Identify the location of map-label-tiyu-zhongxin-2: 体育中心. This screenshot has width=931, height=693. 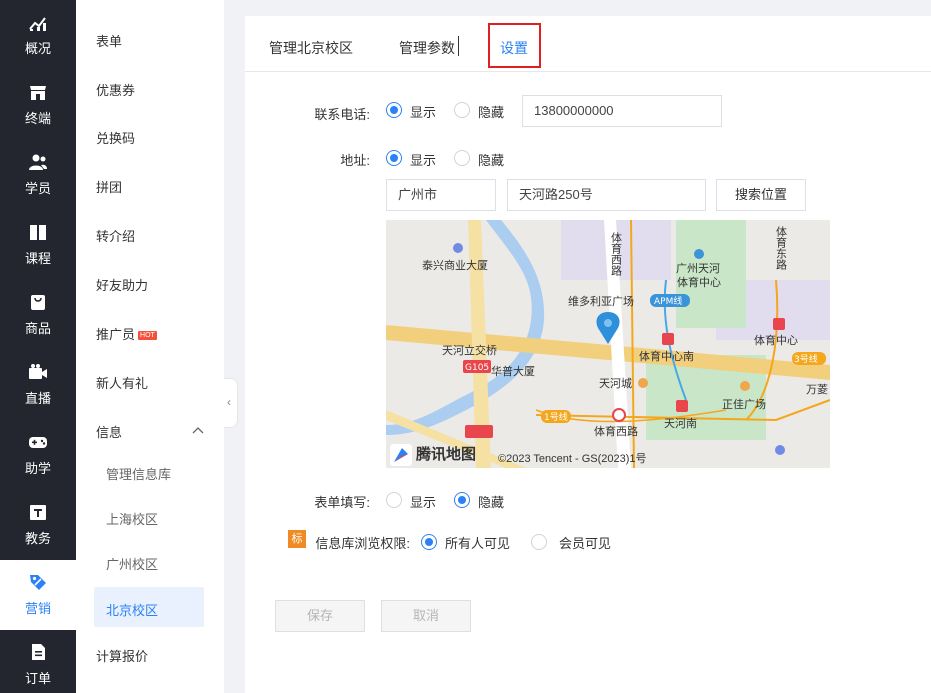
(776, 340).